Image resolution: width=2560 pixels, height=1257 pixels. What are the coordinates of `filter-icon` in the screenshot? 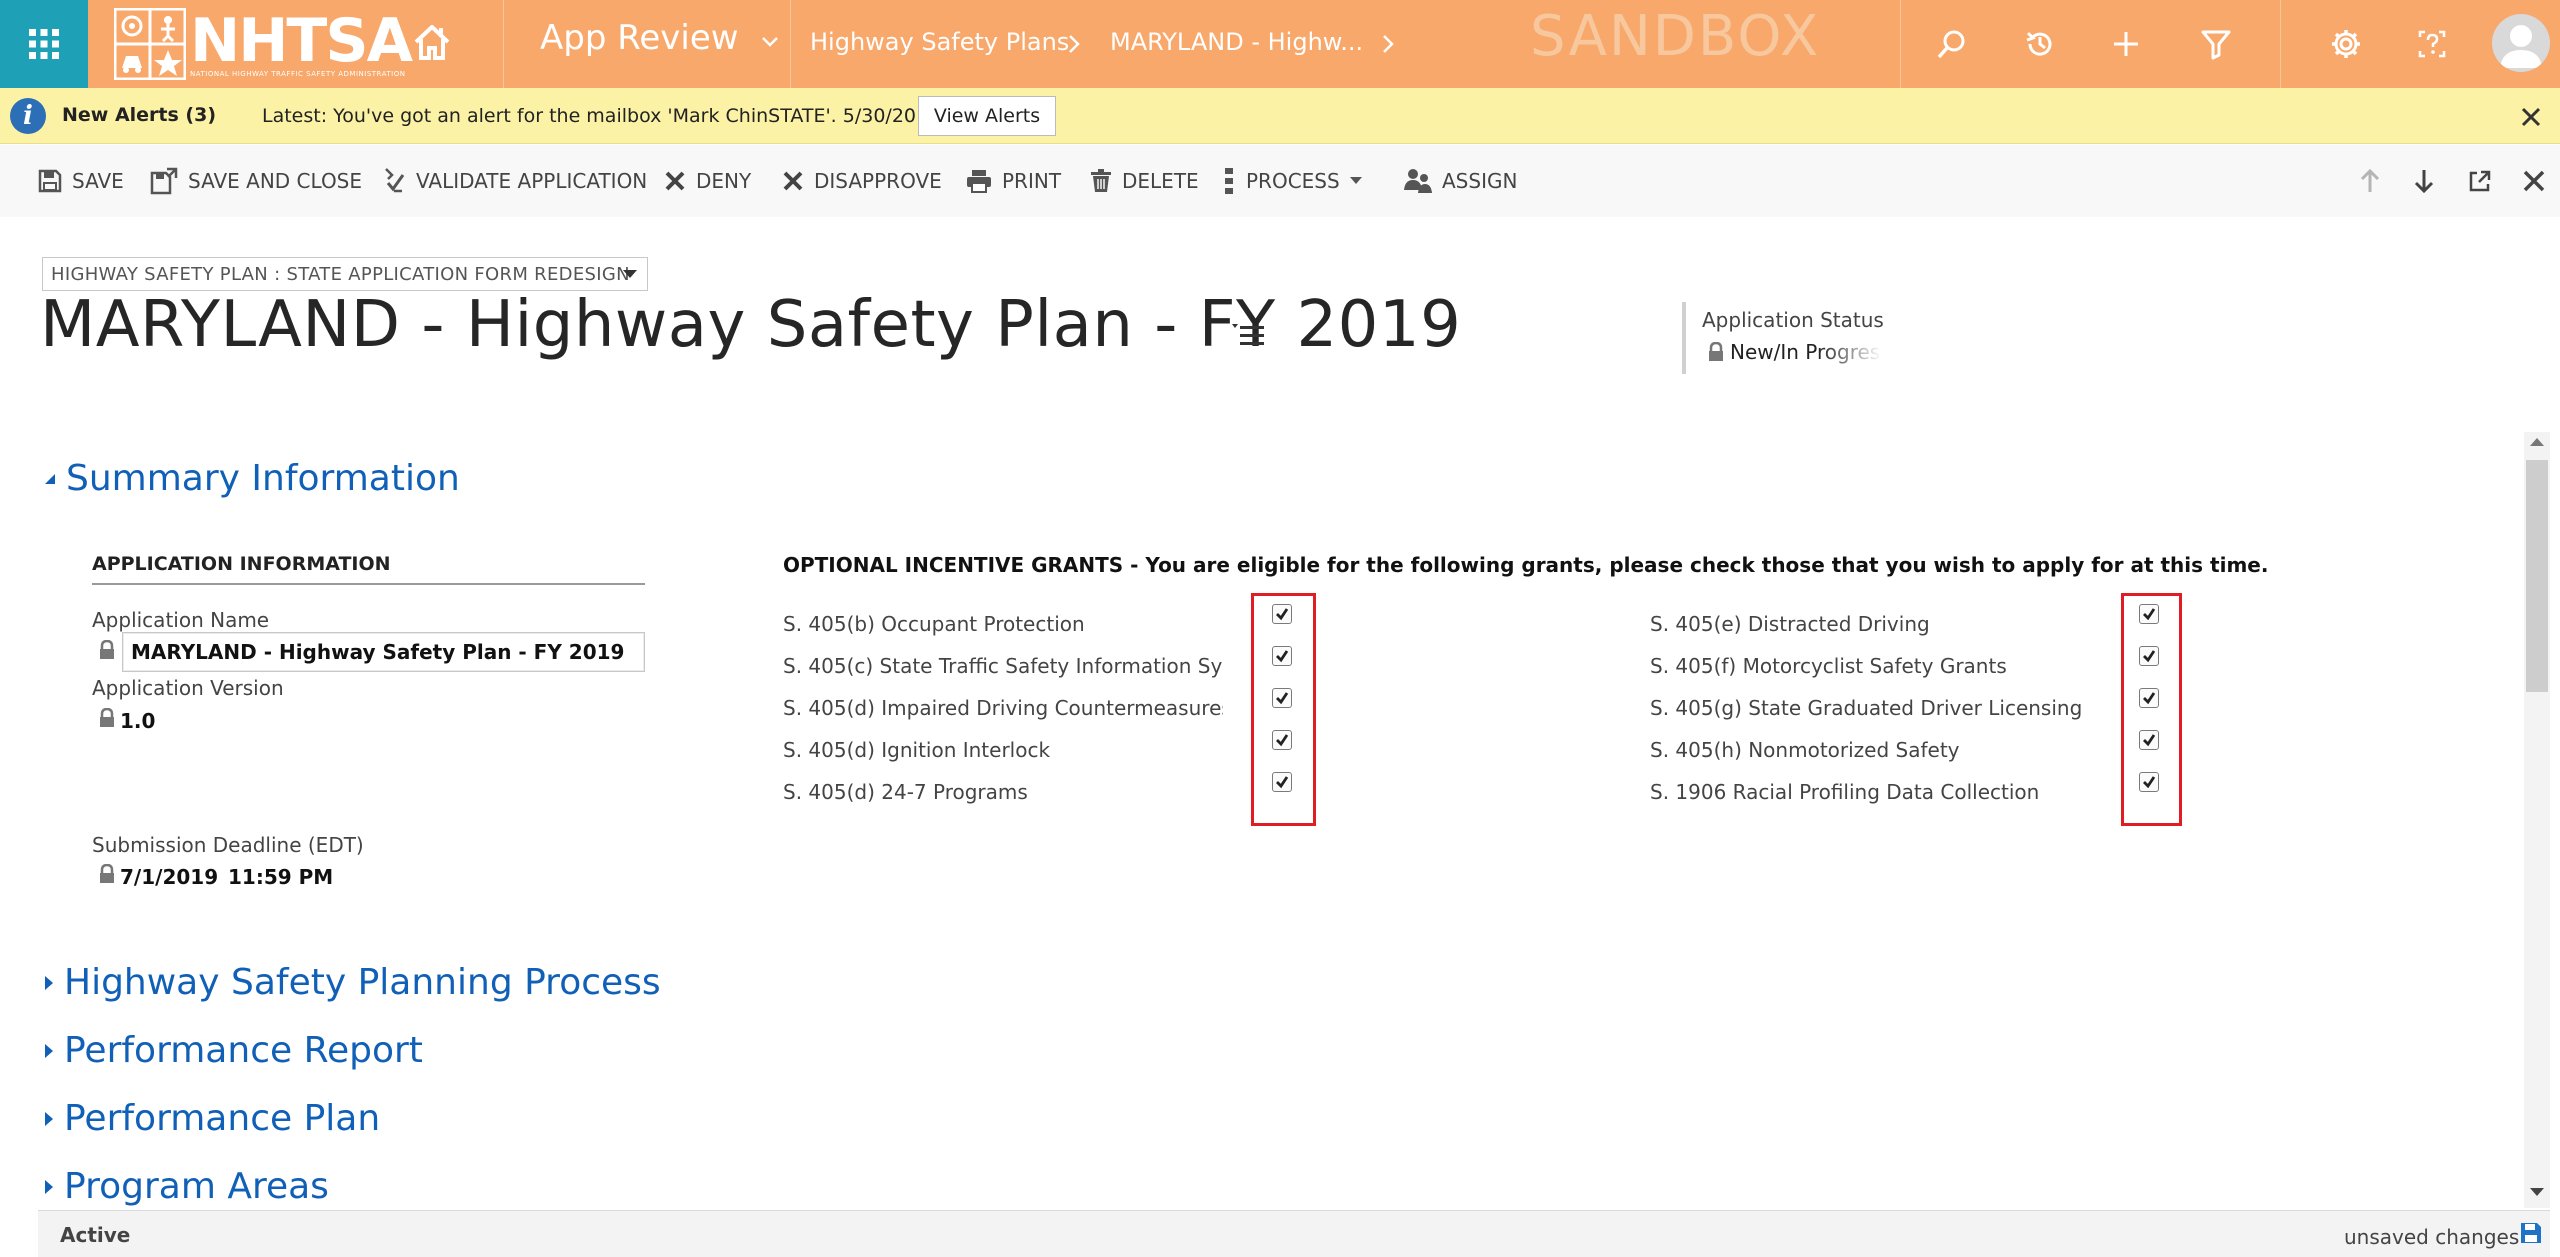 It's located at (2216, 44).